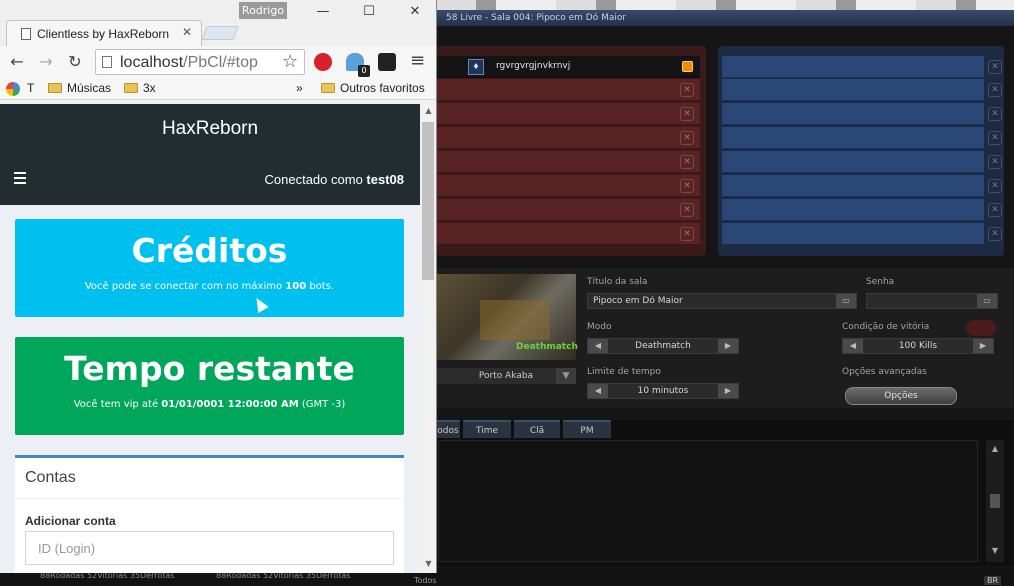  I want to click on player-name: rgvrgvrgjnvkrnvj, so click(533, 66).